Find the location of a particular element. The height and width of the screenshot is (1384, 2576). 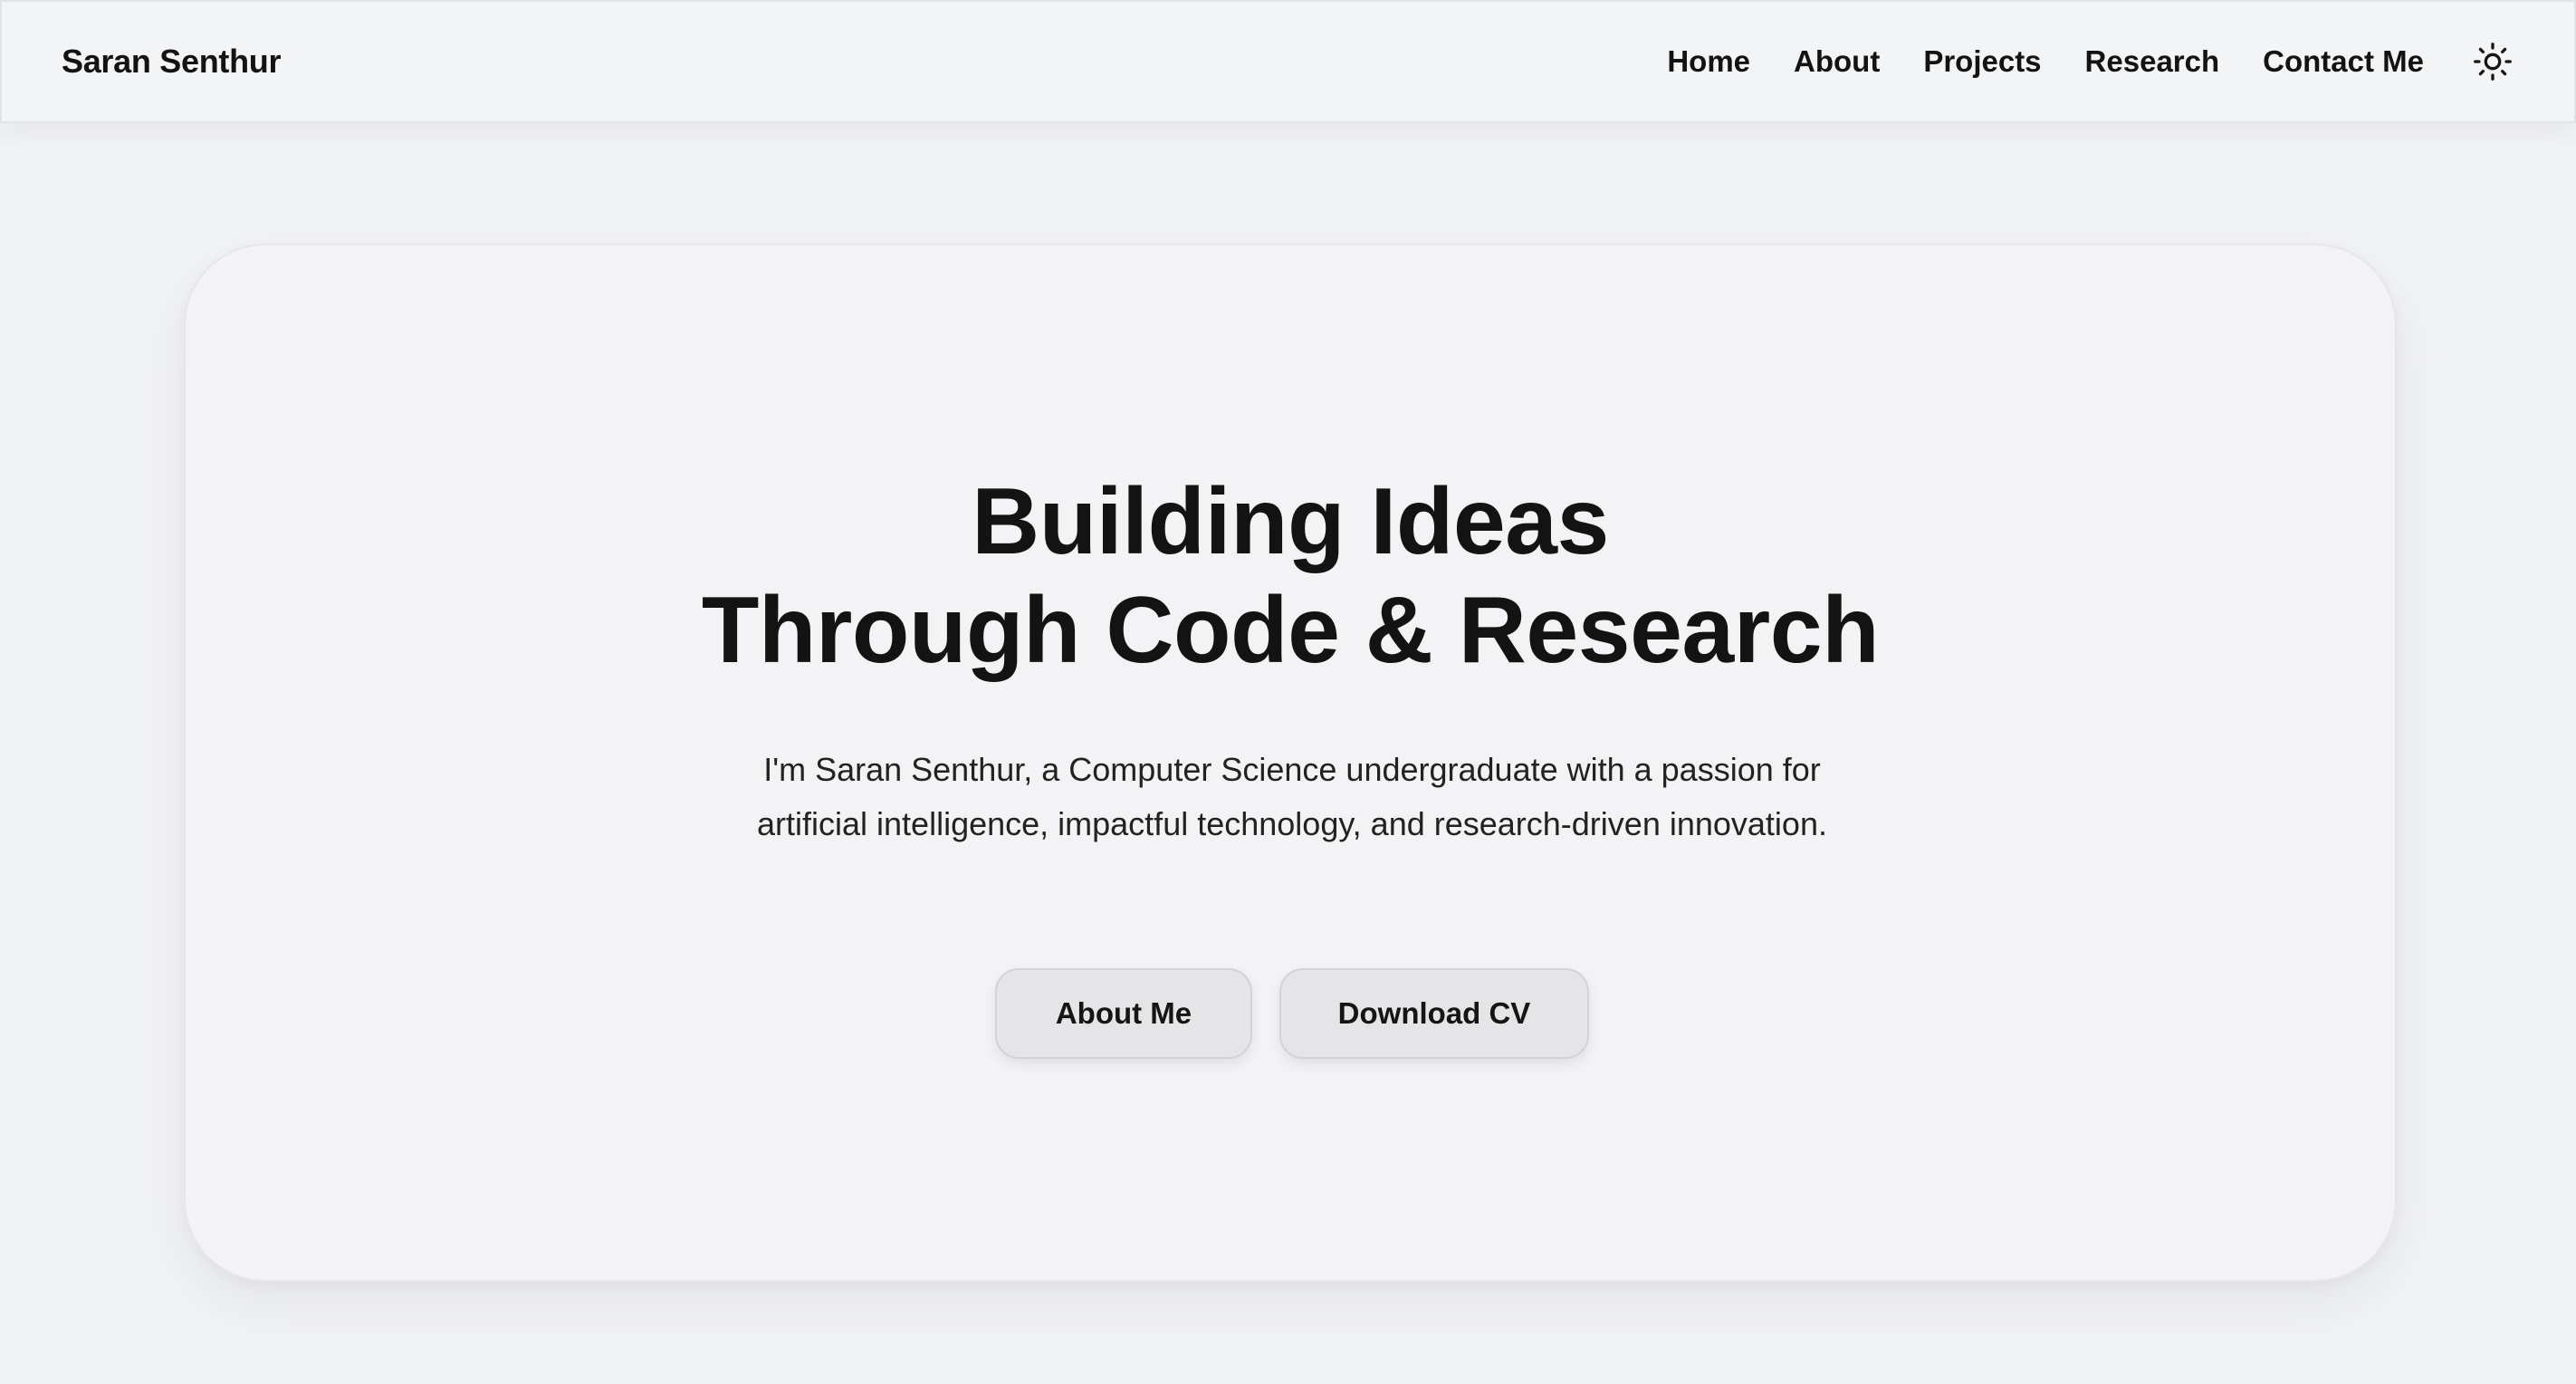

main-nav: Home About Projects Research Contact Me is located at coordinates (2045, 62).